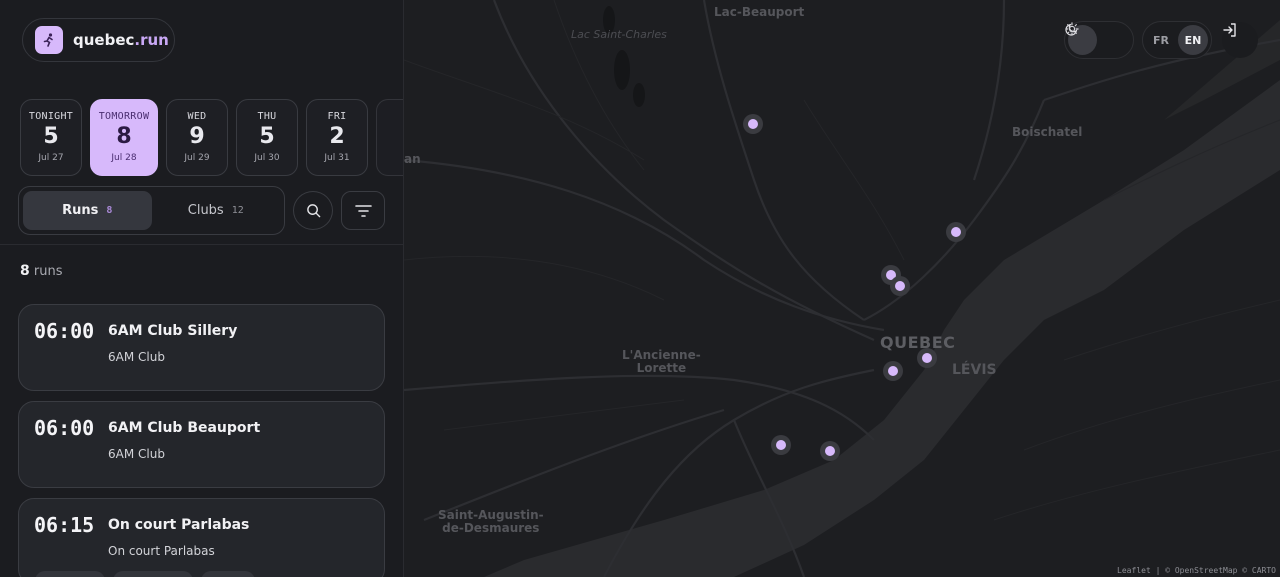  Describe the element at coordinates (124, 116) in the screenshot. I see `day-label: TOMORROW` at that location.